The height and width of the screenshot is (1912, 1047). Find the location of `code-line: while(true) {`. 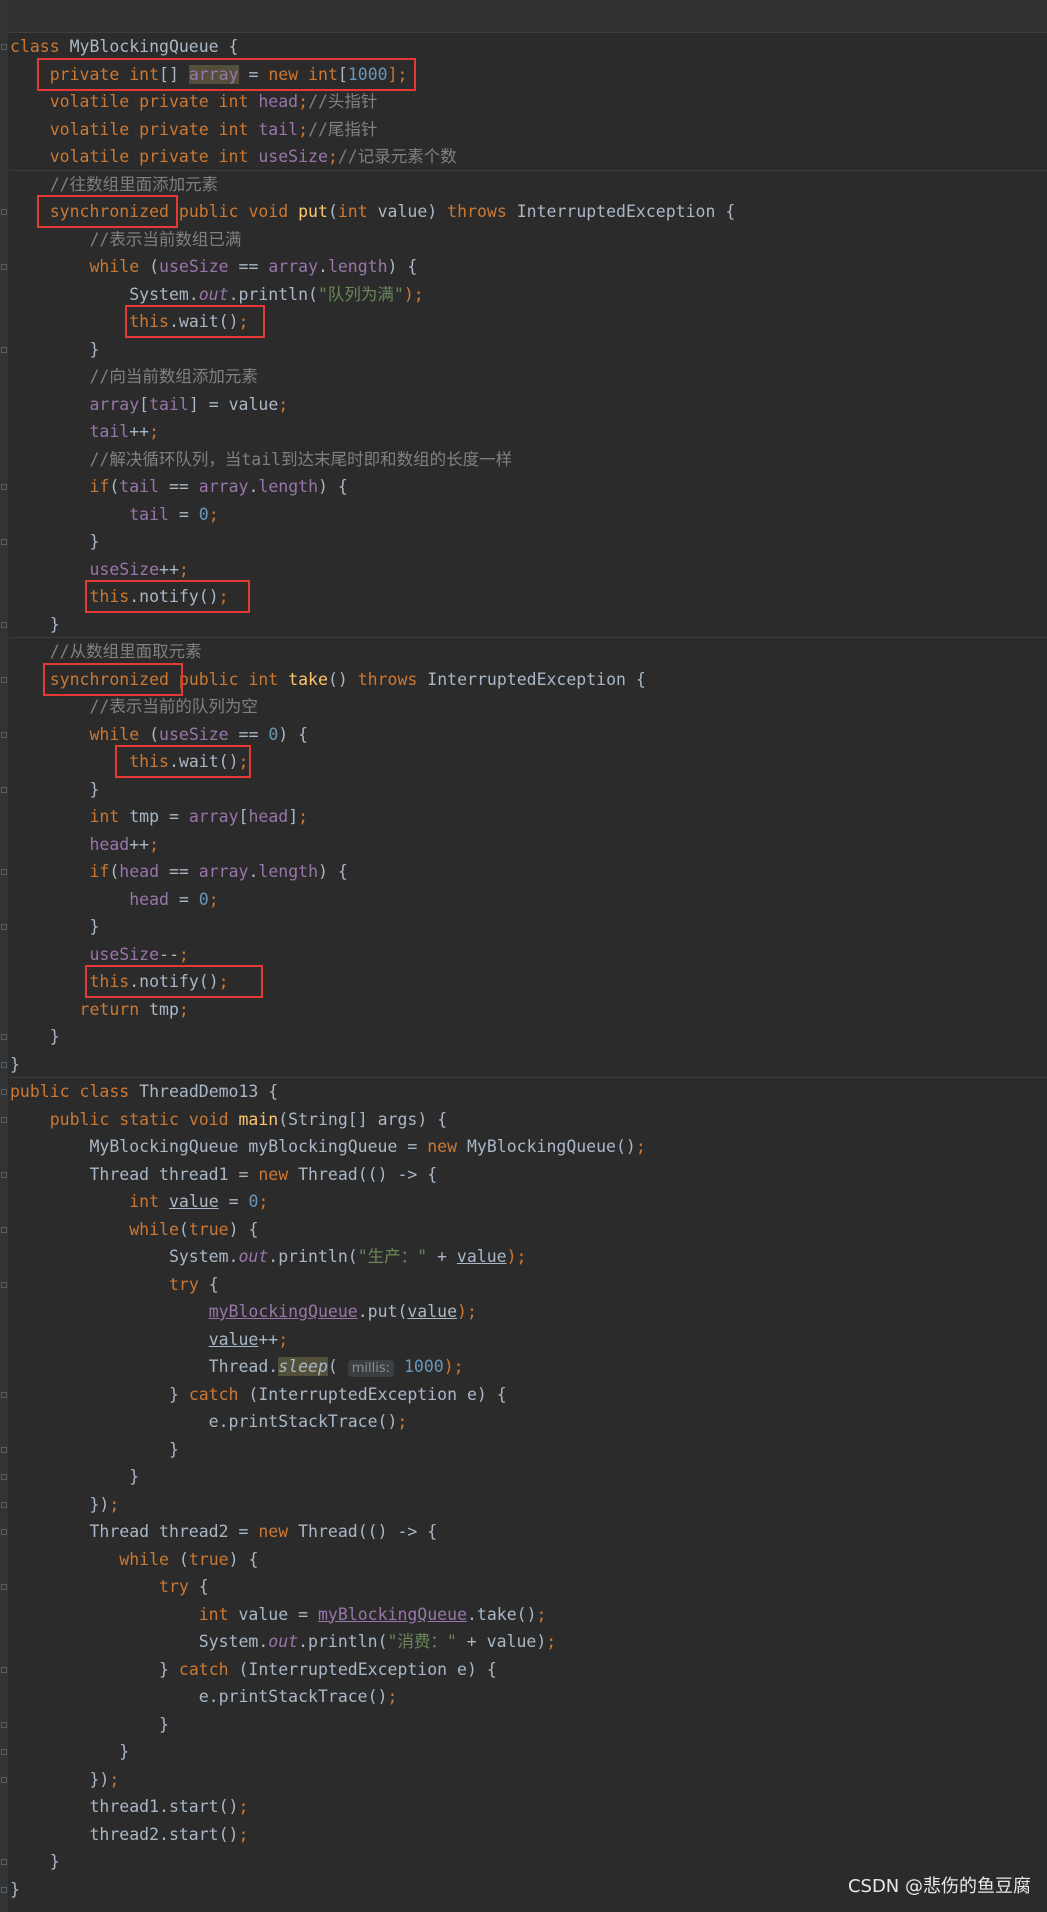

code-line: while(true) { is located at coordinates (134, 1229).